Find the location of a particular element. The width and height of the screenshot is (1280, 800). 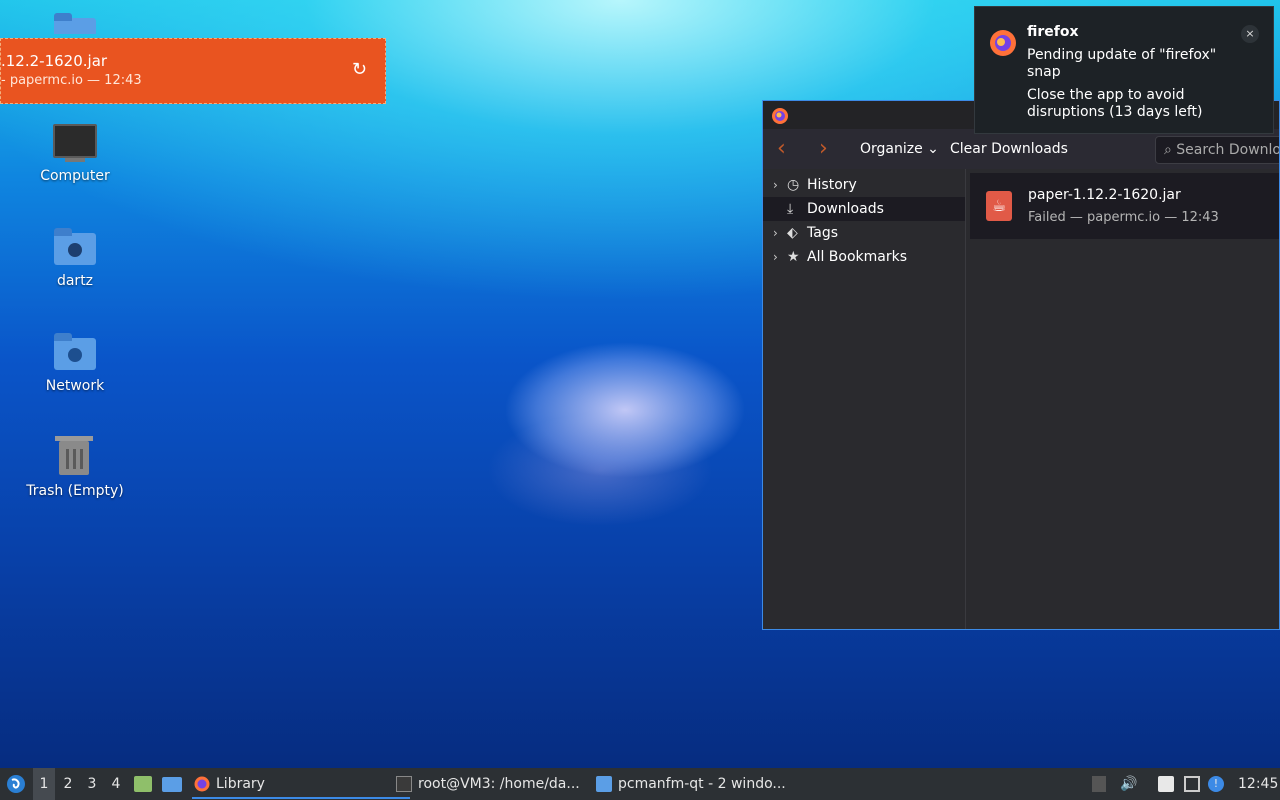

network-folder-icon is located at coordinates (75, 352).